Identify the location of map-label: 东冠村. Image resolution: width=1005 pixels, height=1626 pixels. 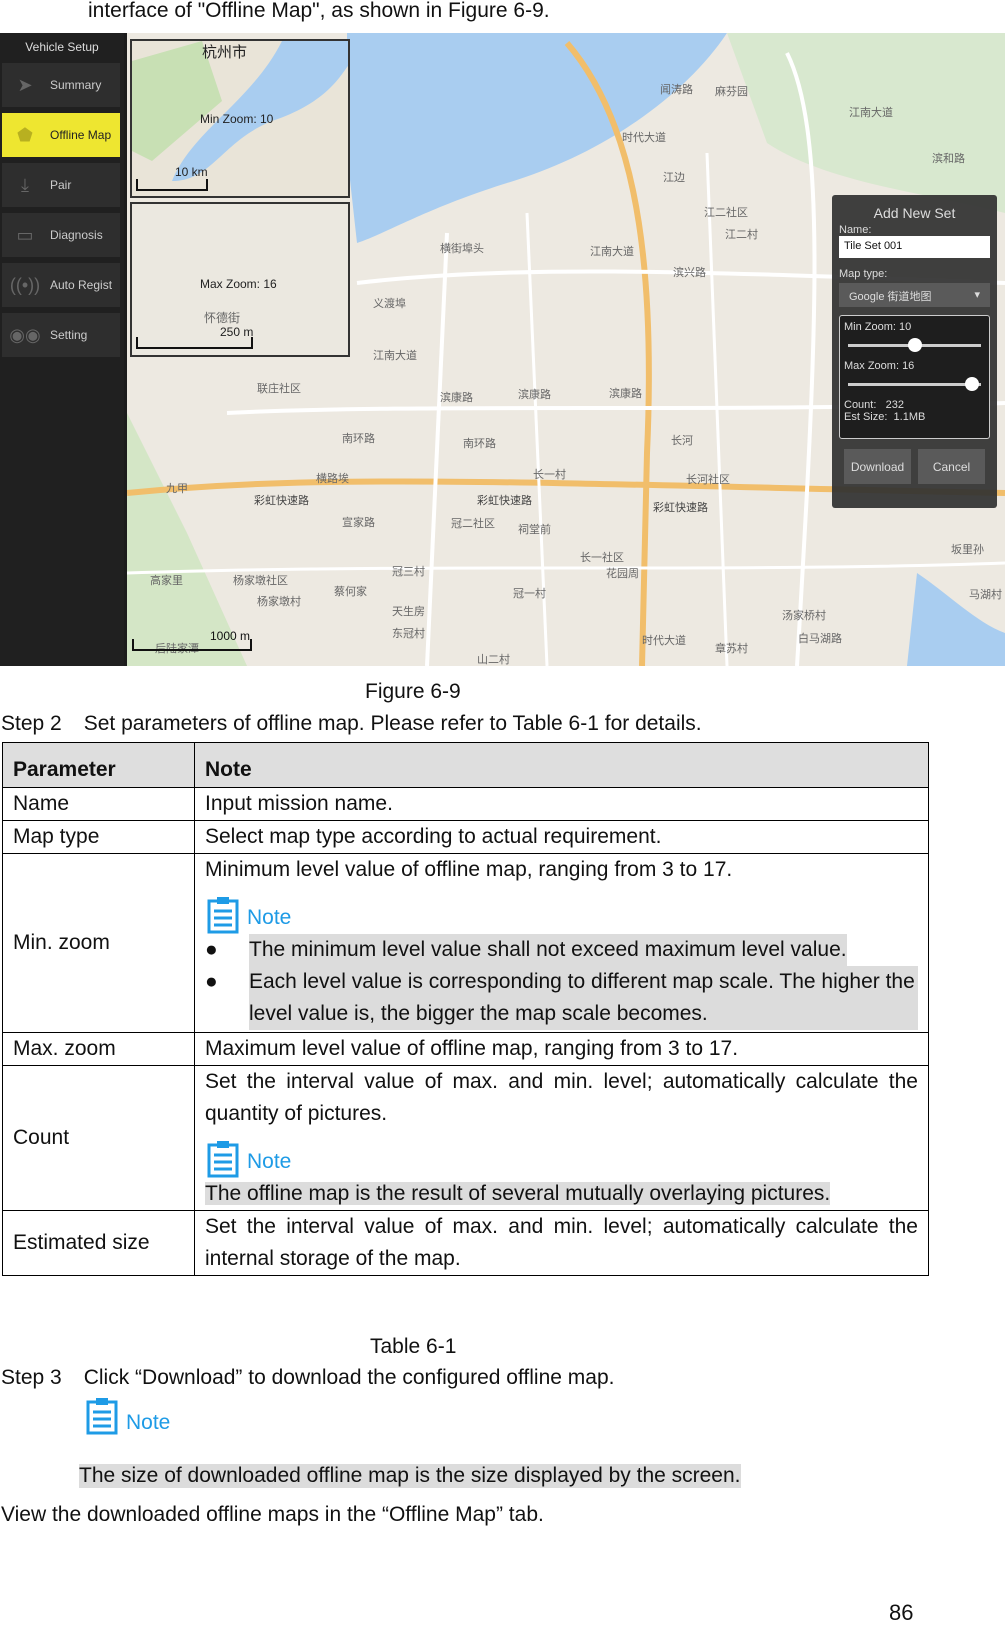
(408, 634).